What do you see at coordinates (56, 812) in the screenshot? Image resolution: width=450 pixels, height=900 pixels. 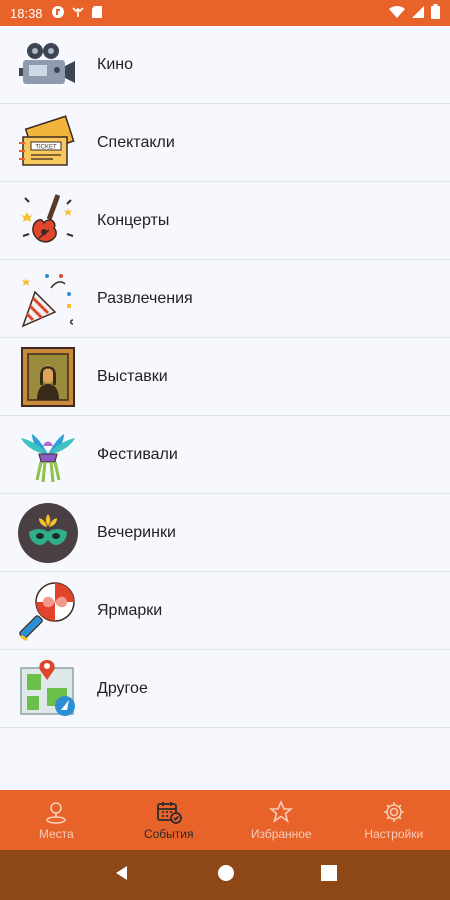 I see `places-pin-icon` at bounding box center [56, 812].